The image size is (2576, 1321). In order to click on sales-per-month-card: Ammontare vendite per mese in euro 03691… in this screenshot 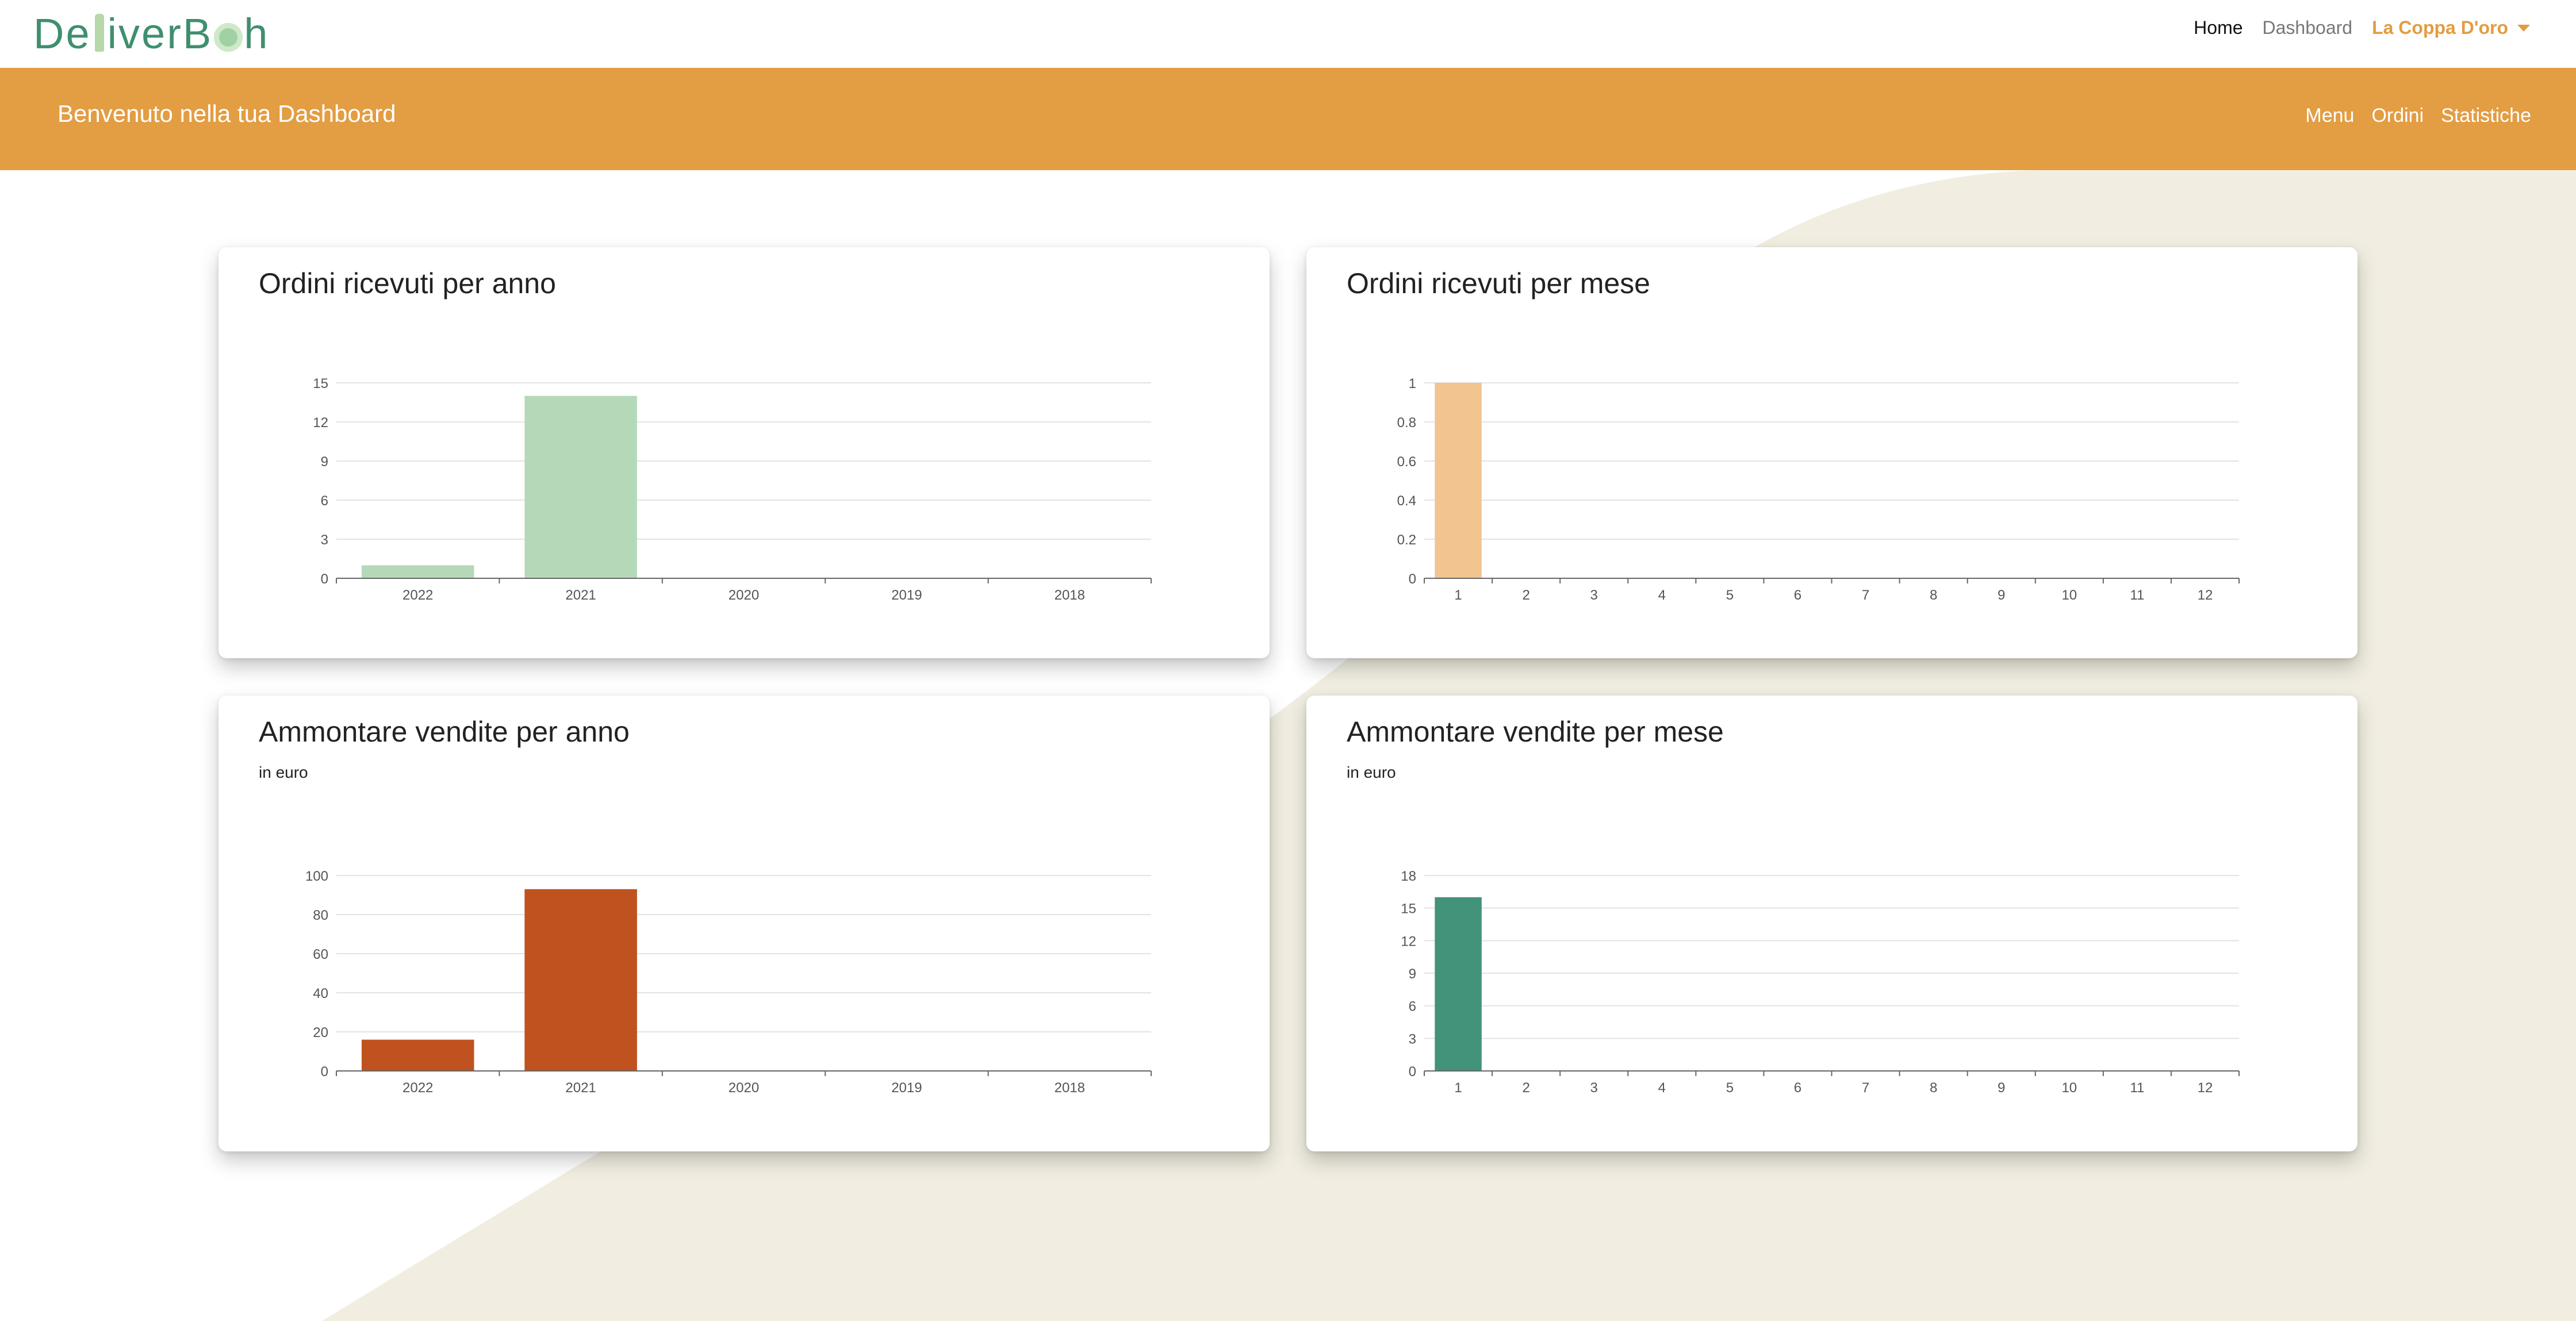, I will do `click(1832, 923)`.